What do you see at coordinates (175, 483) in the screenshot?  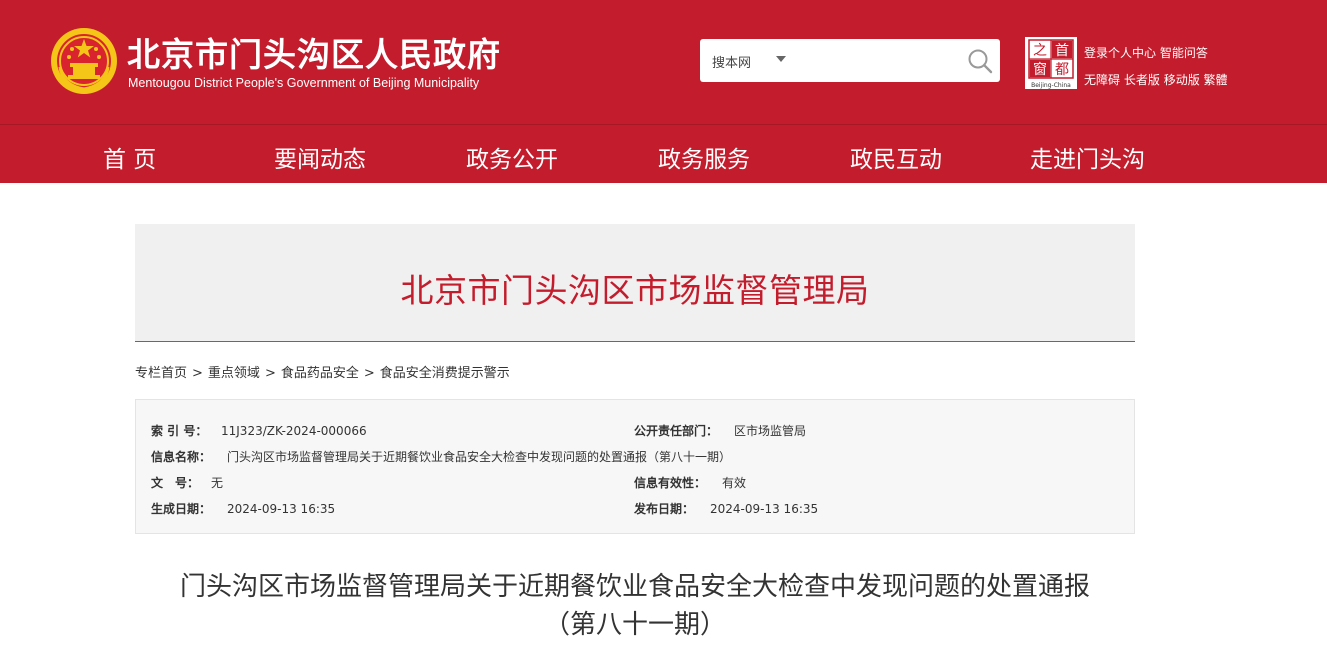 I see `info-label: 文 号：` at bounding box center [175, 483].